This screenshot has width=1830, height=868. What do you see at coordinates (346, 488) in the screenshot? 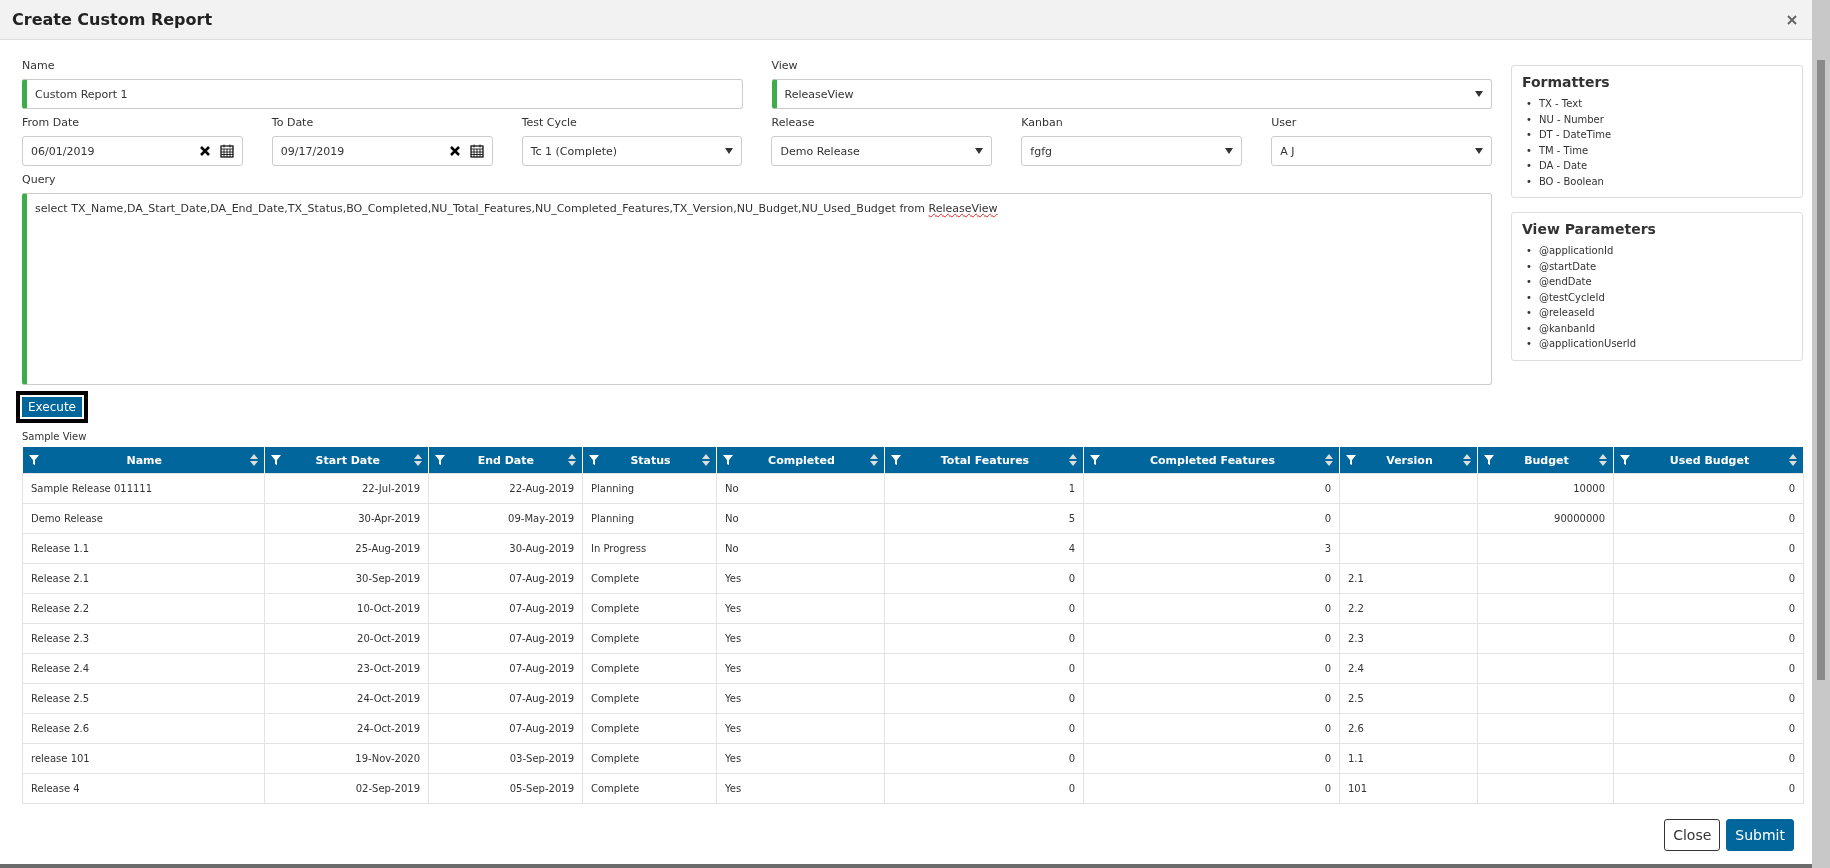
I see `table-cell: 22-Jul-2019` at bounding box center [346, 488].